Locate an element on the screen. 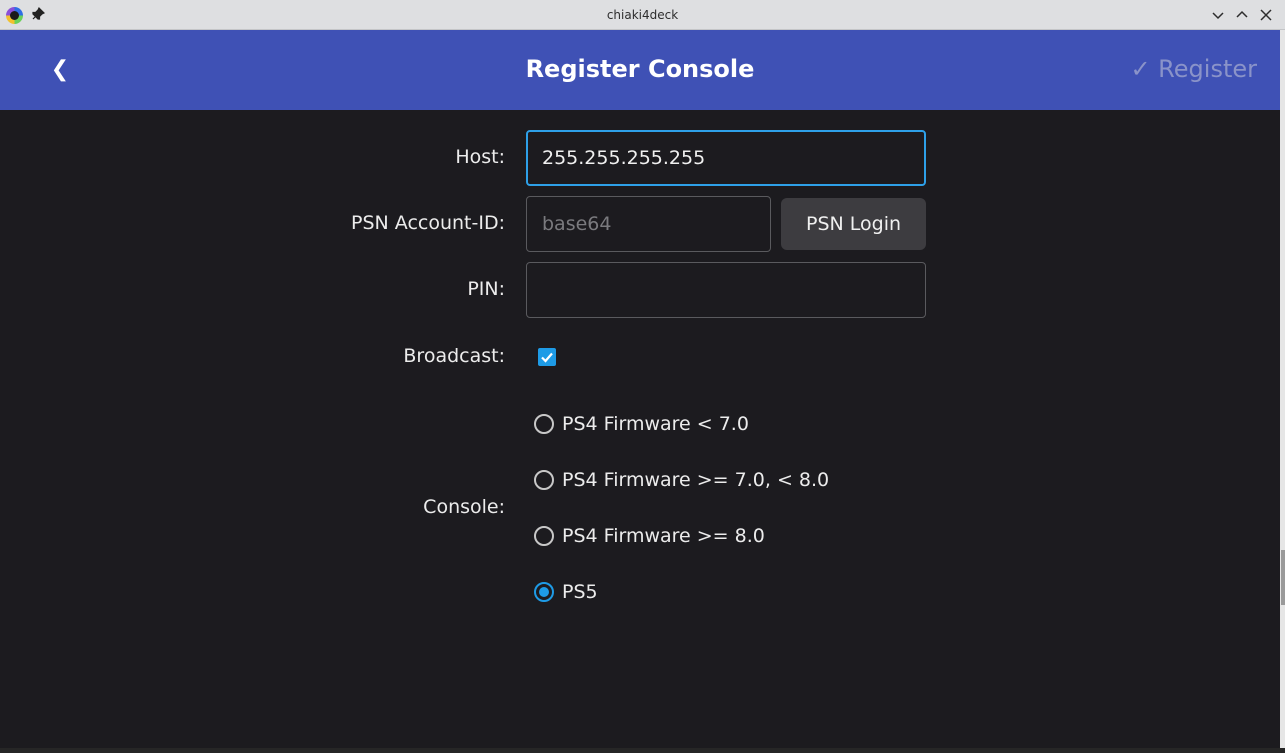 The image size is (1285, 753). register-button: ✓ Register is located at coordinates (1193, 69).